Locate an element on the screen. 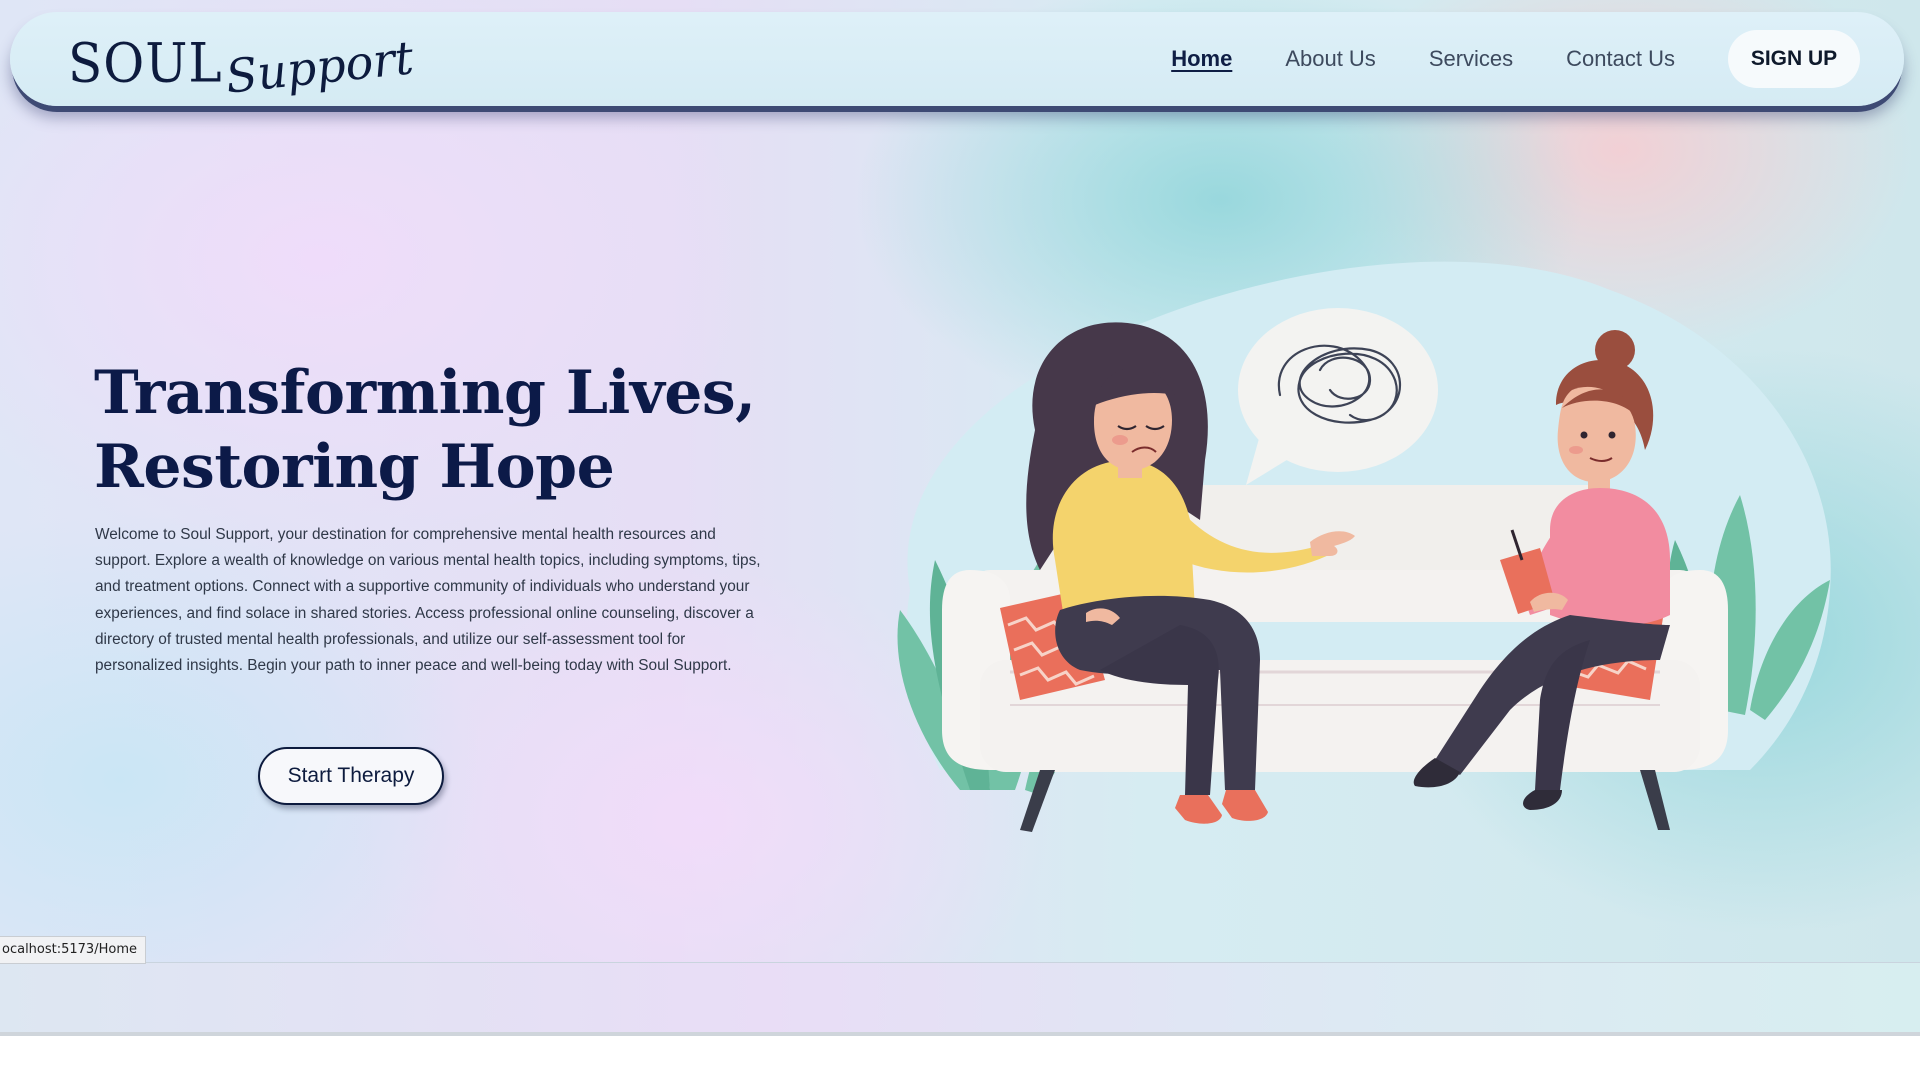 The image size is (1920, 1080). nav-link-home: Home is located at coordinates (1201, 59).